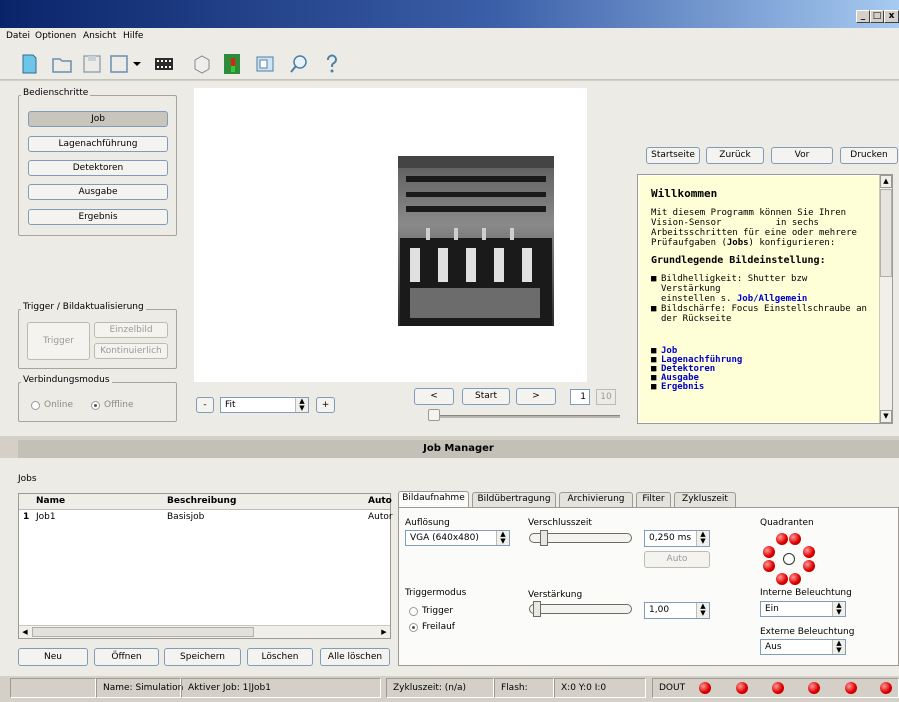  What do you see at coordinates (749, 213) in the screenshot?
I see `help-intro-line-1: Mit diesem Programm können Sie Ihren` at bounding box center [749, 213].